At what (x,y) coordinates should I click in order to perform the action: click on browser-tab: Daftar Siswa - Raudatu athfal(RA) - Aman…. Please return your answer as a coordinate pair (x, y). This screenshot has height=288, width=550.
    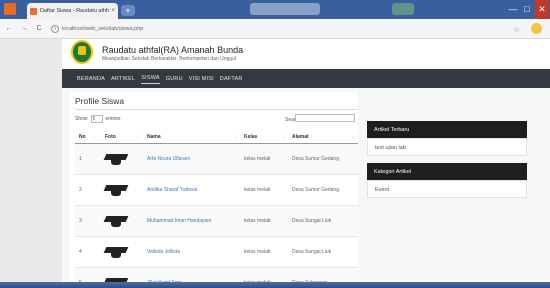
    Looking at the image, I should click on (72, 11).